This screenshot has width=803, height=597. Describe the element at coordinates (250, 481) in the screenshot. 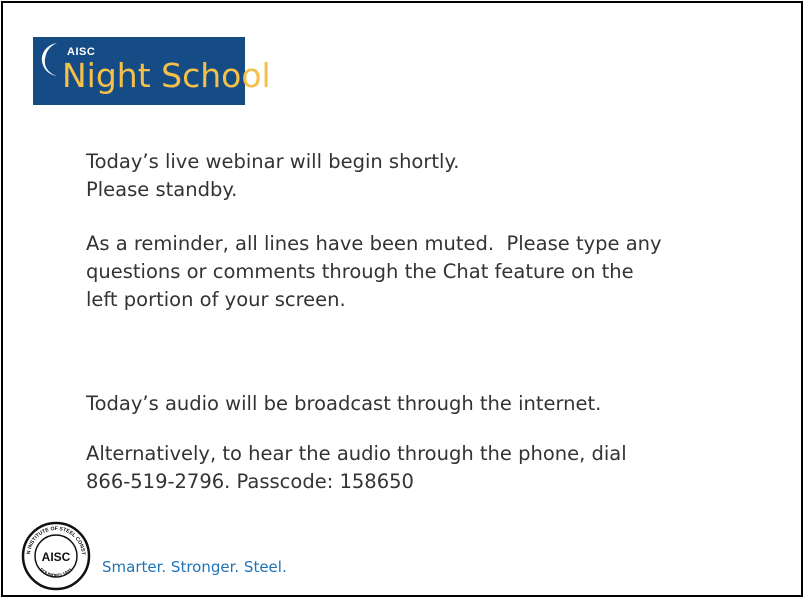

I see `phone-line-2: 866-519-2796. Passcode: 158650` at that location.